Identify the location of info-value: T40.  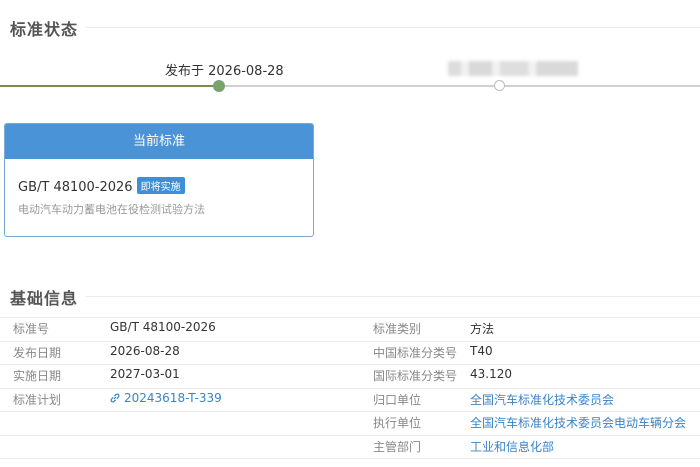
(481, 351).